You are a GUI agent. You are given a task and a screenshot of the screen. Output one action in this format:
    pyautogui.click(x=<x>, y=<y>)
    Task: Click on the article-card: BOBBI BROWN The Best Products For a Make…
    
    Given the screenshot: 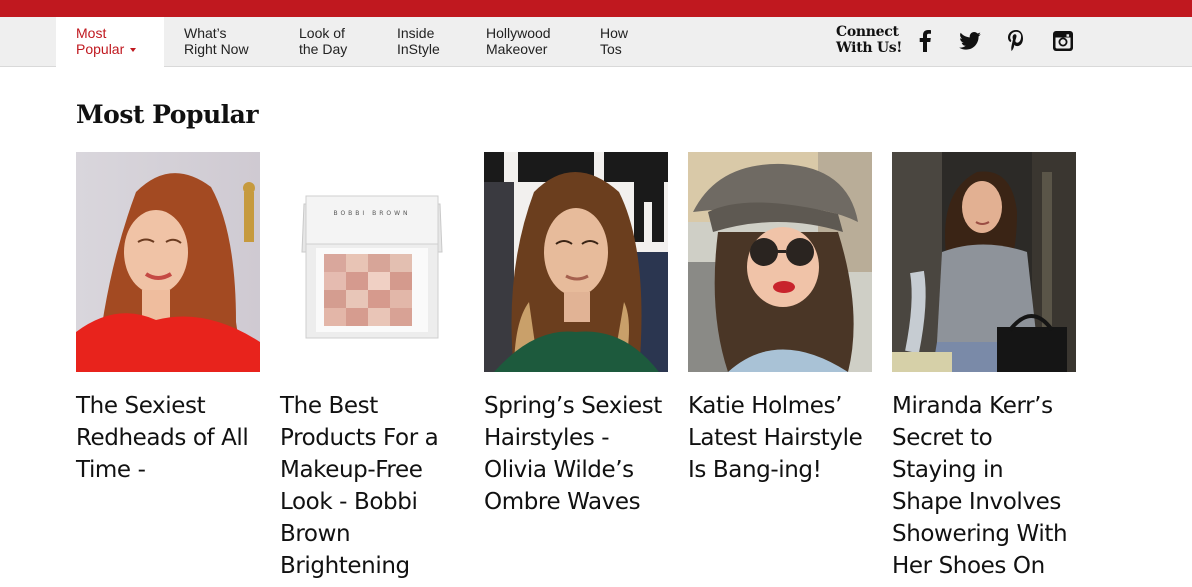 What is the action you would take?
    pyautogui.click(x=372, y=367)
    